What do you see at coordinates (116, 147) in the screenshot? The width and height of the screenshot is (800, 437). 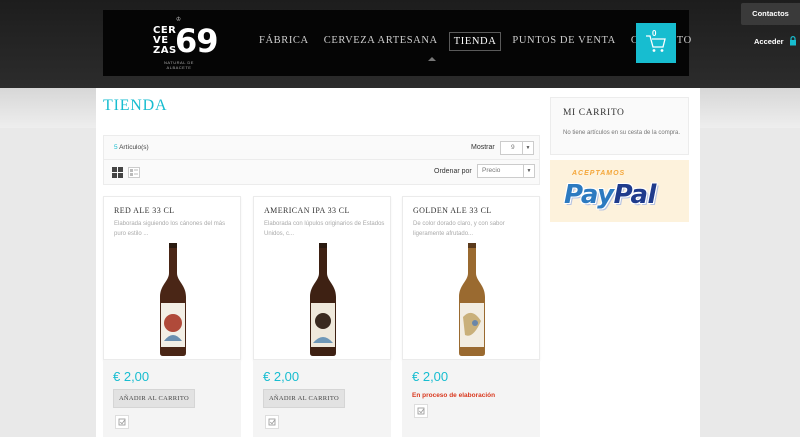 I see `article-count-number: 5` at bounding box center [116, 147].